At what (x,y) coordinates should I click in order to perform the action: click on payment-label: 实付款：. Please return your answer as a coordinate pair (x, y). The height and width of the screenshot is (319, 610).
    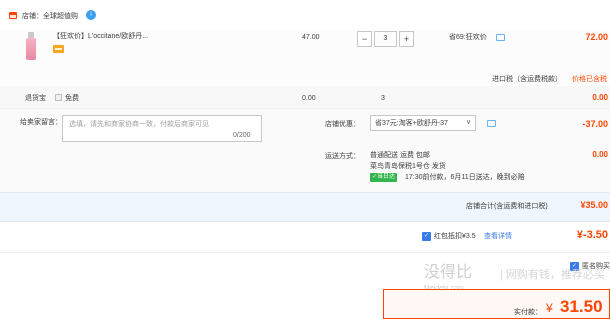
    Looking at the image, I should click on (528, 312).